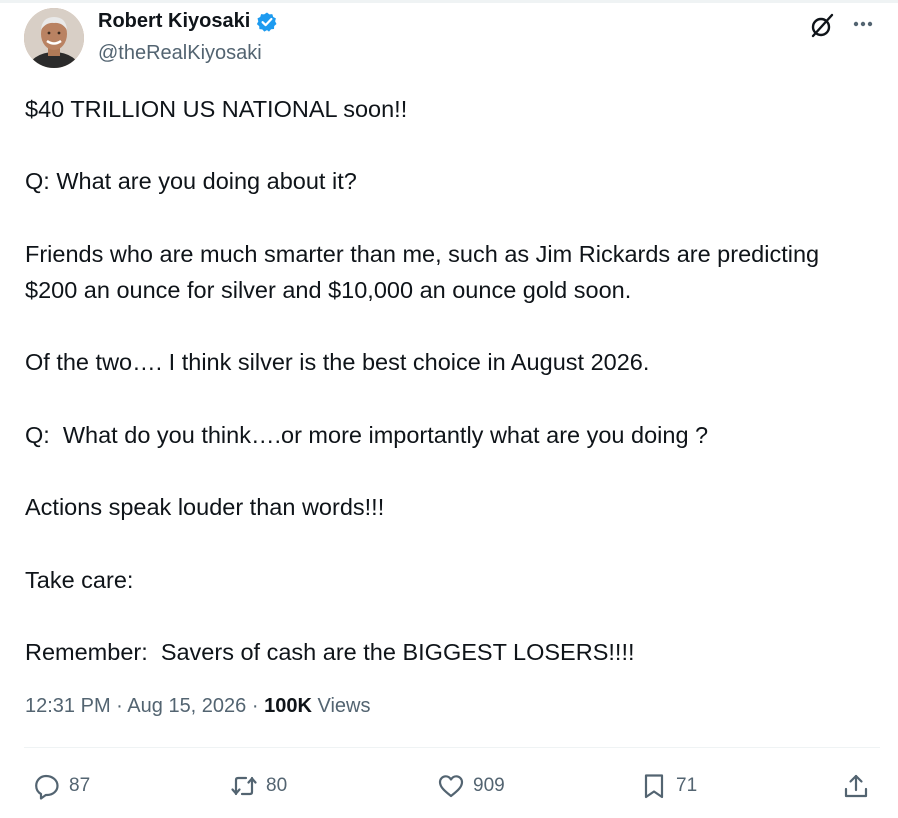 Image resolution: width=898 pixels, height=818 pixels. What do you see at coordinates (80, 785) in the screenshot?
I see `reply-count: 87` at bounding box center [80, 785].